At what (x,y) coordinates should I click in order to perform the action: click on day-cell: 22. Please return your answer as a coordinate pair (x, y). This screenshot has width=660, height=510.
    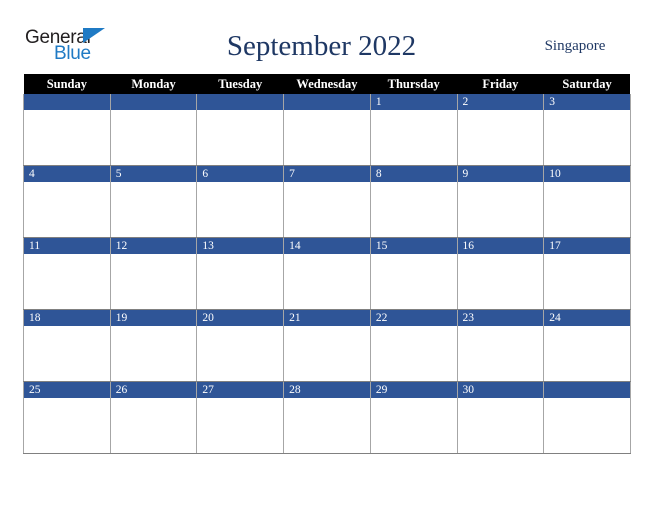
    Looking at the image, I should click on (413, 345).